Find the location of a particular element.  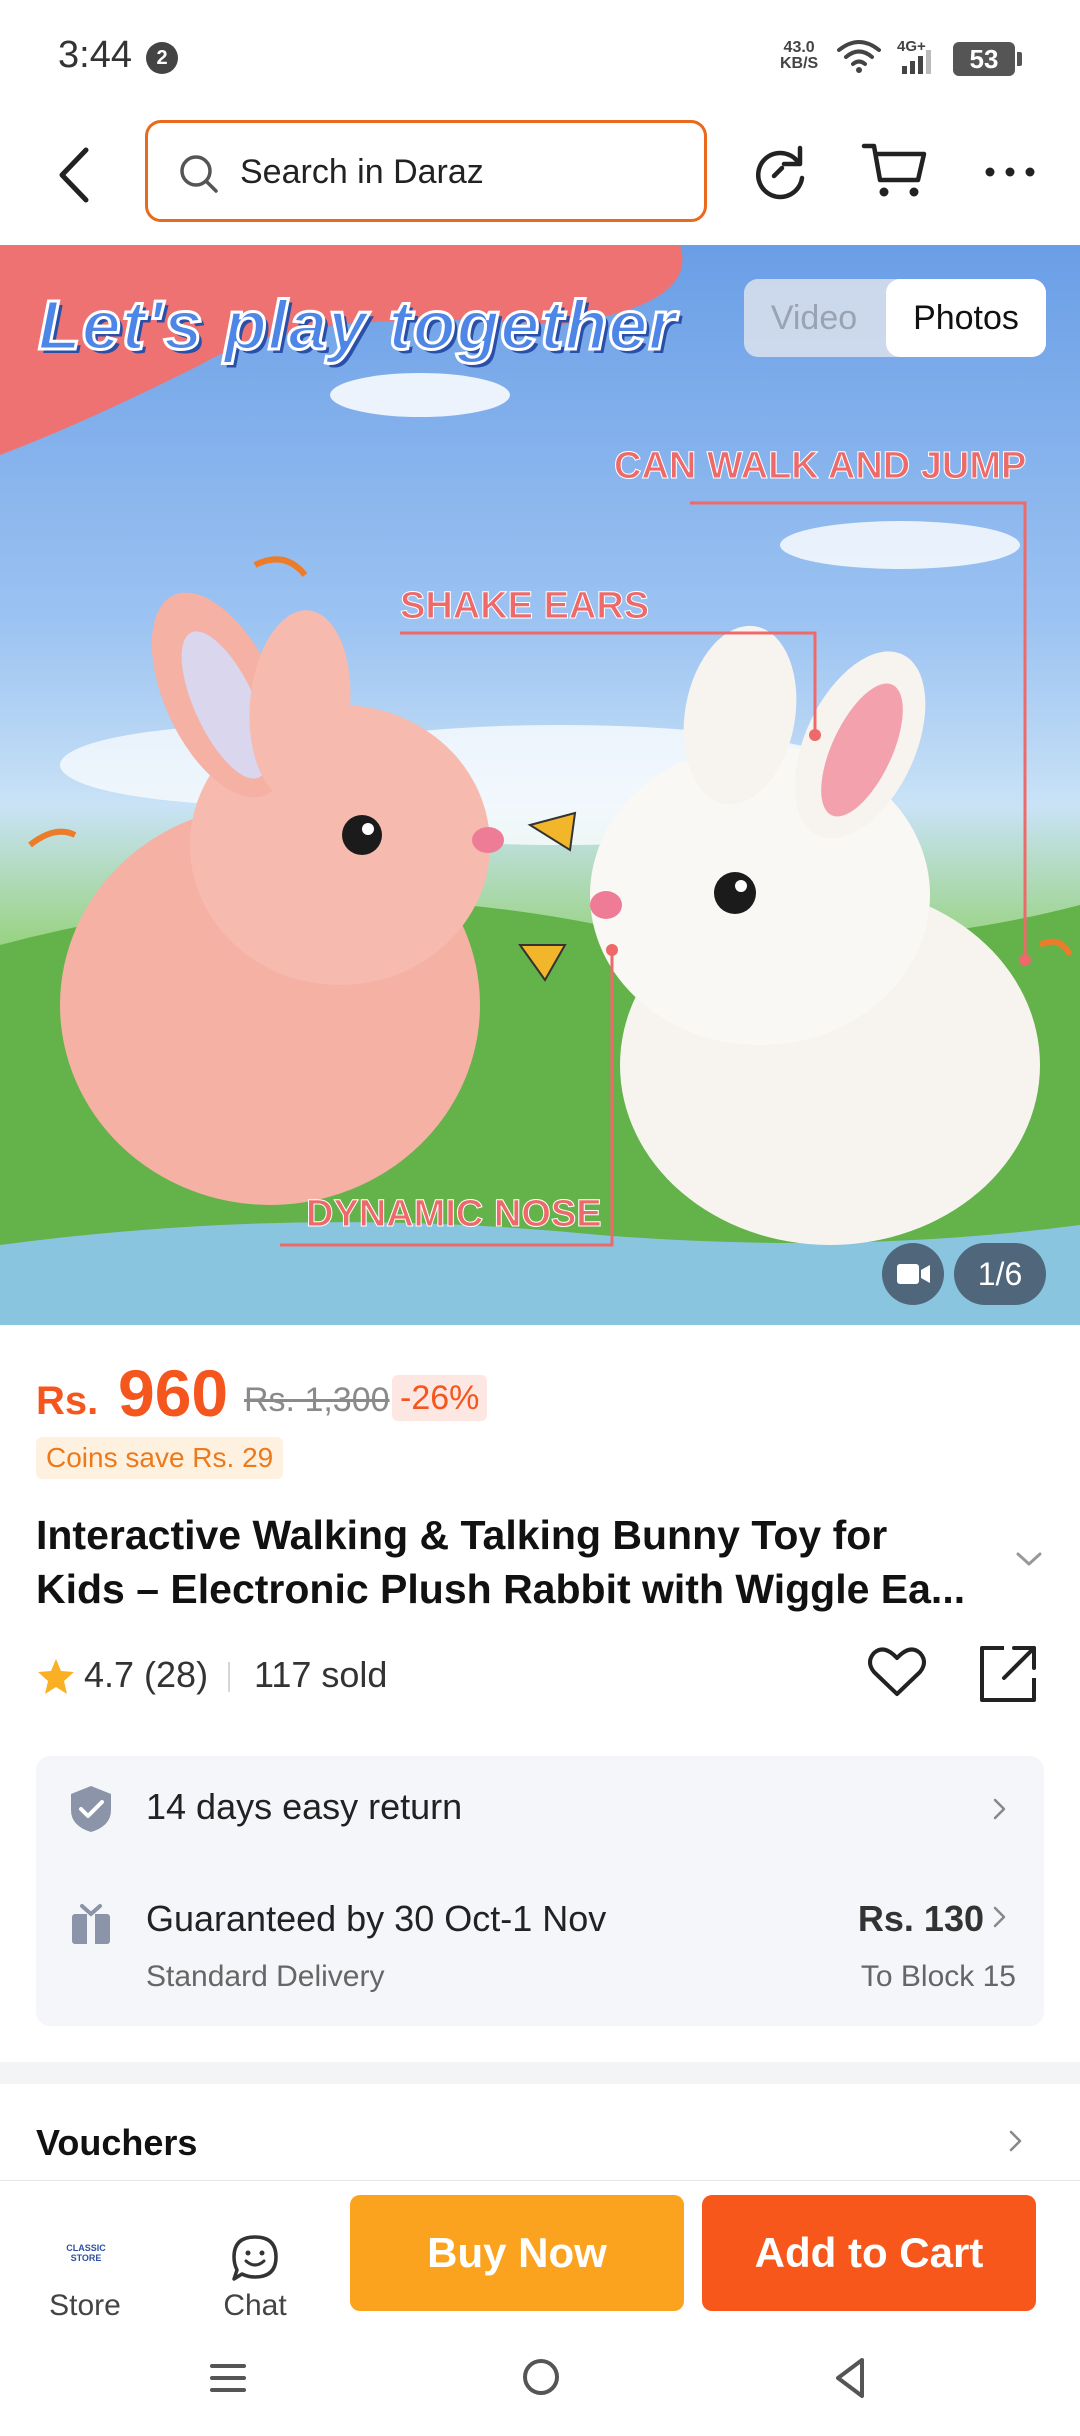

star-icon is located at coordinates (56, 1676).